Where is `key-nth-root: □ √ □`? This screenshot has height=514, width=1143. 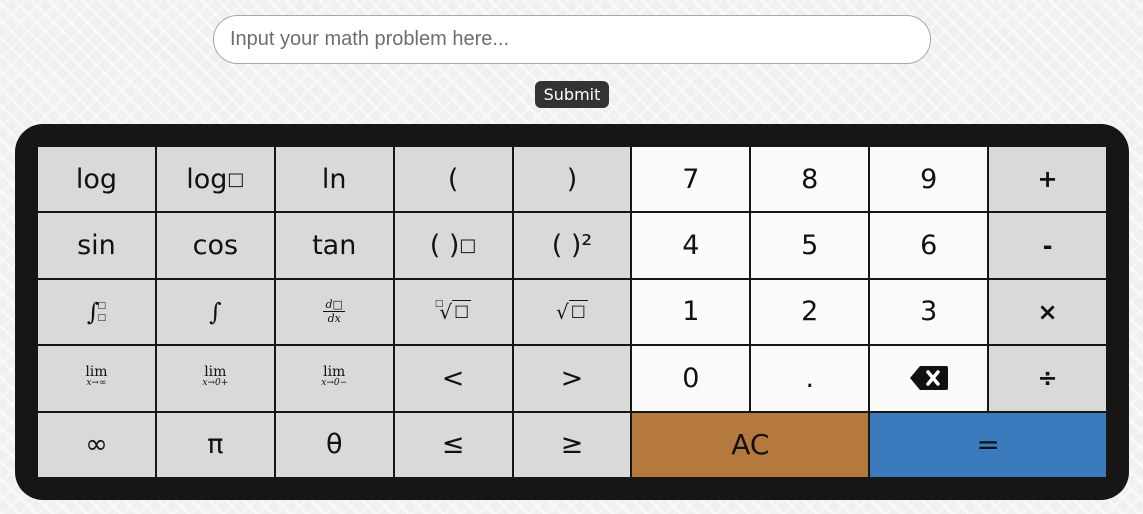
key-nth-root: □ √ □ is located at coordinates (453, 312).